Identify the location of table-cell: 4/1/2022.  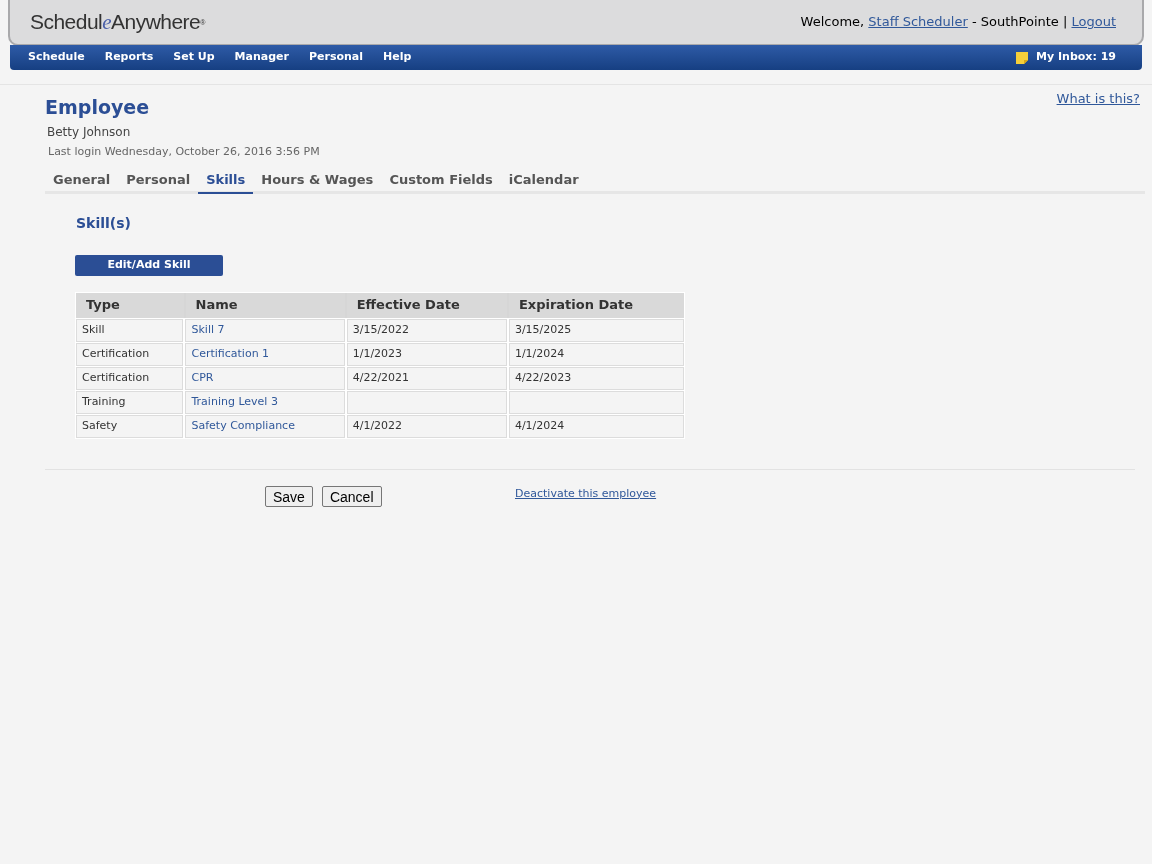
(426, 426).